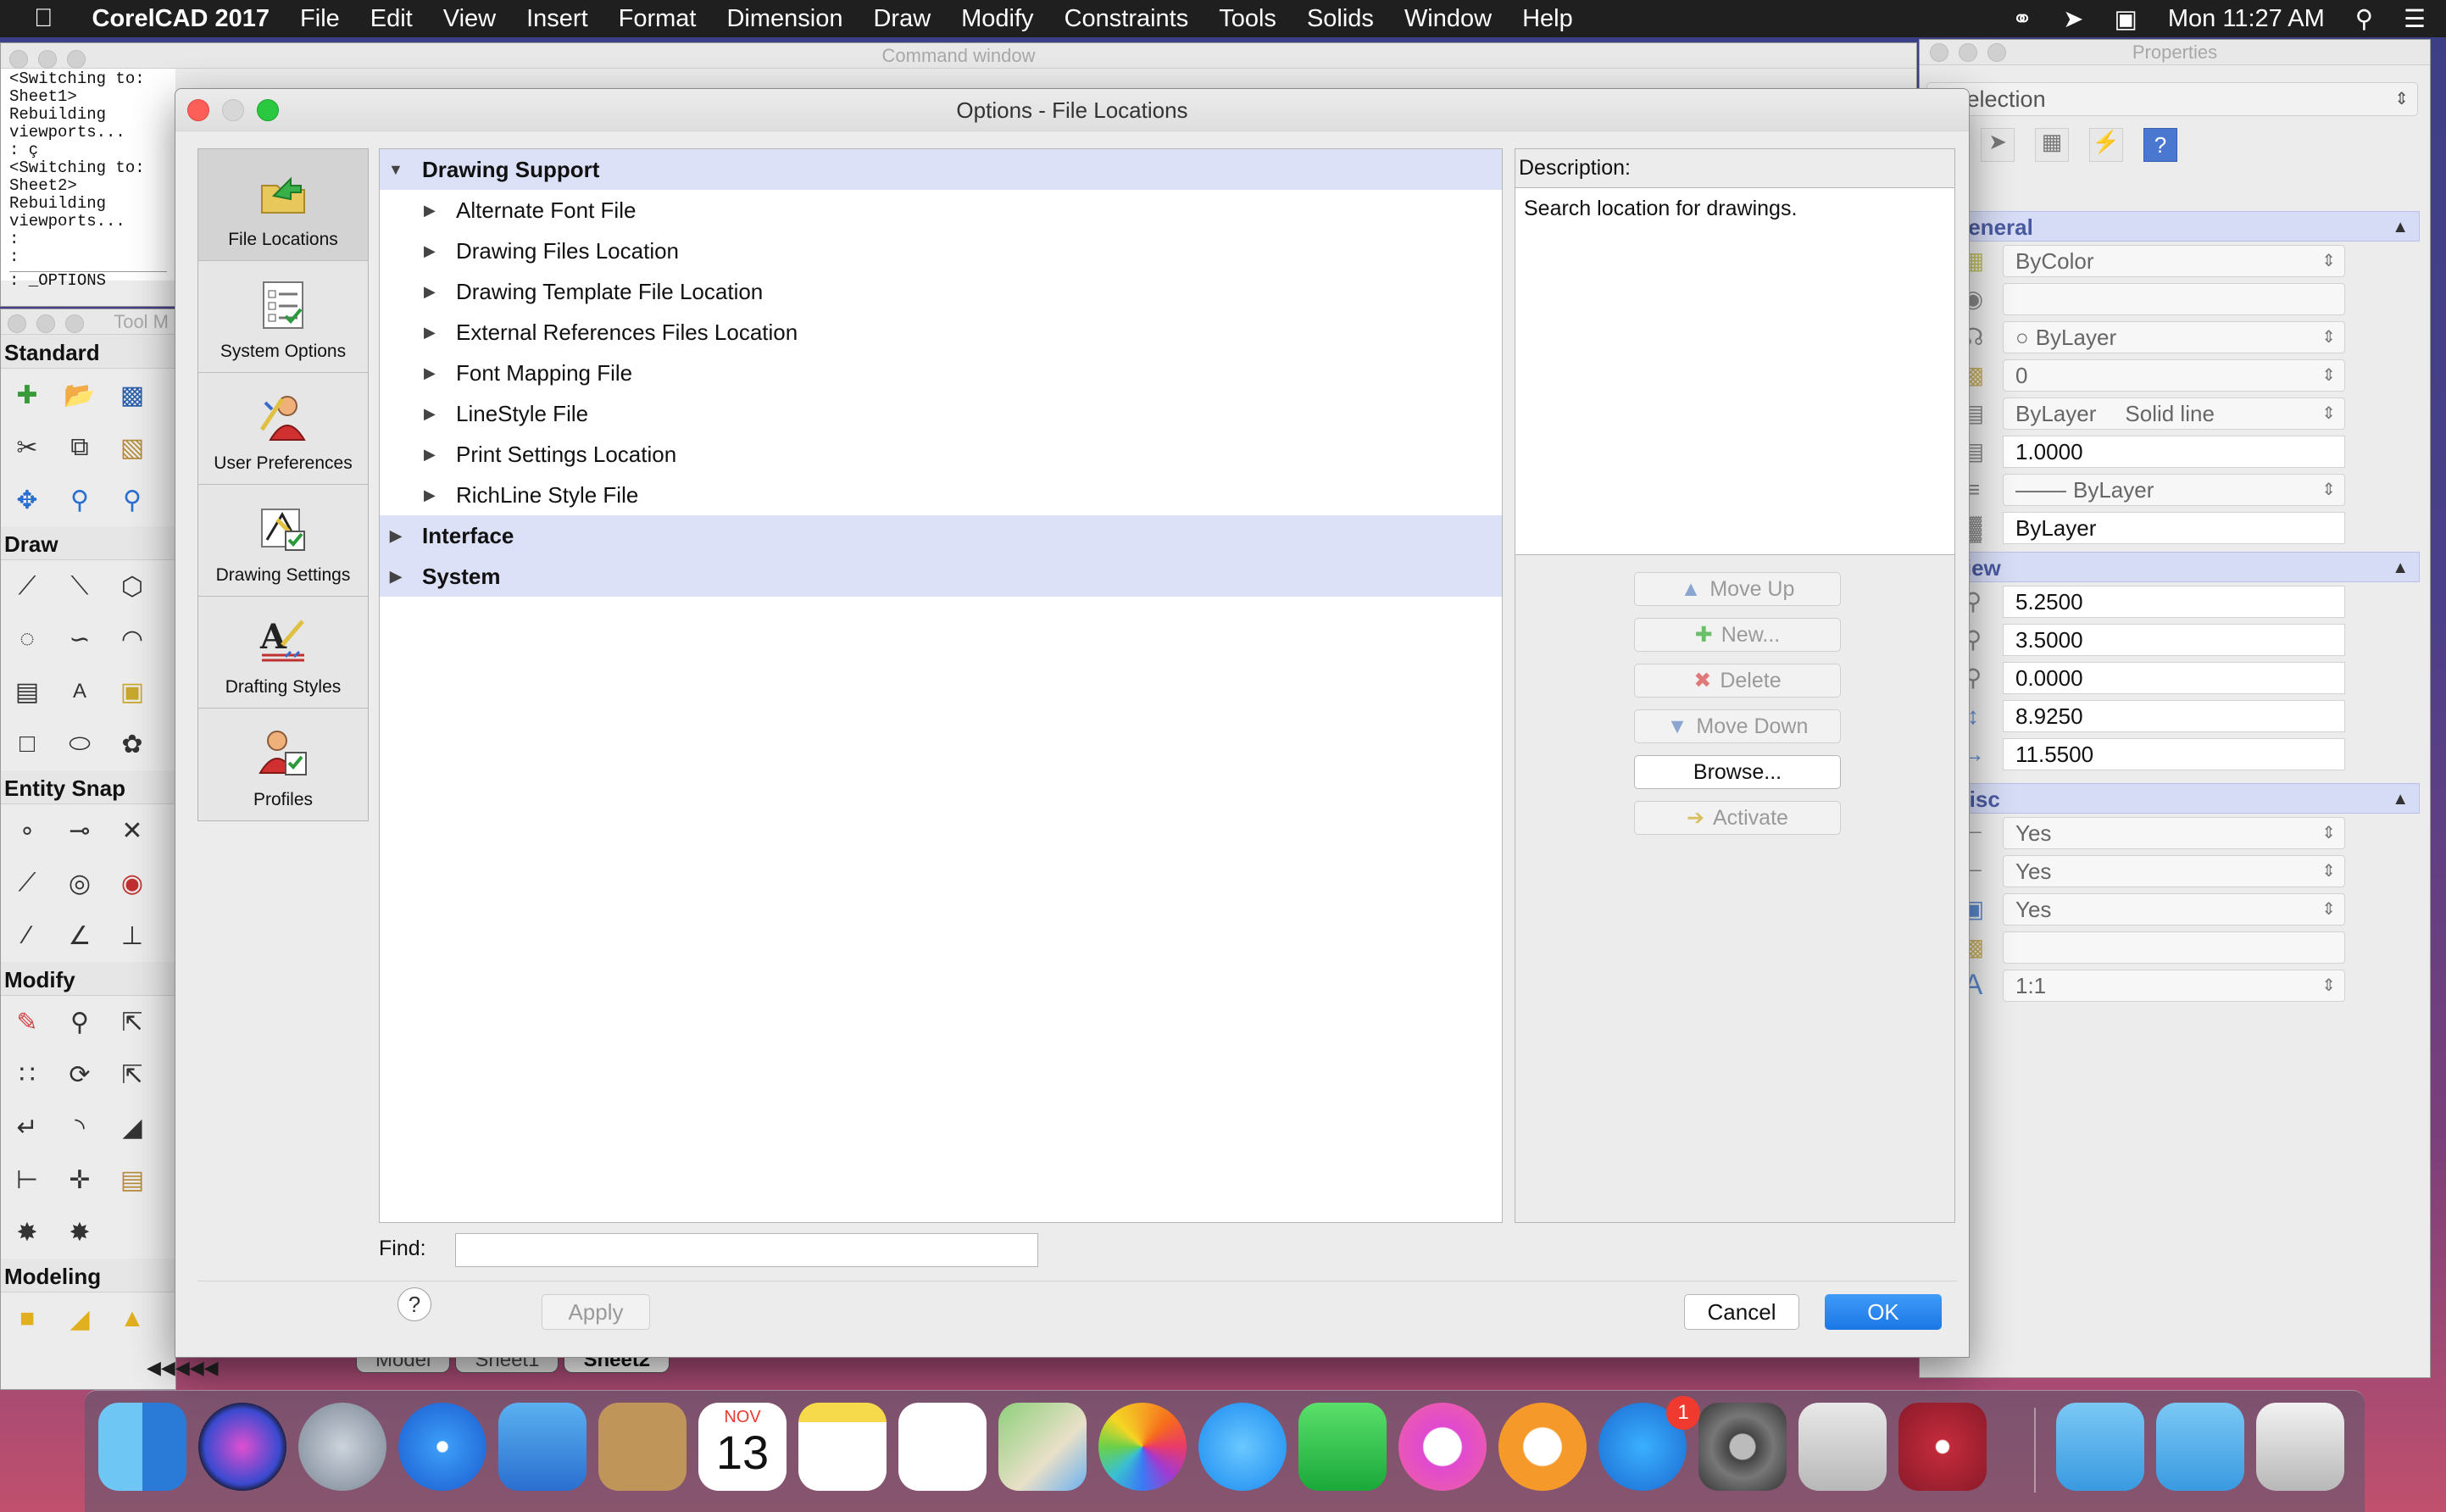 The height and width of the screenshot is (1512, 2446). I want to click on polygon-icon: ⬡, so click(132, 587).